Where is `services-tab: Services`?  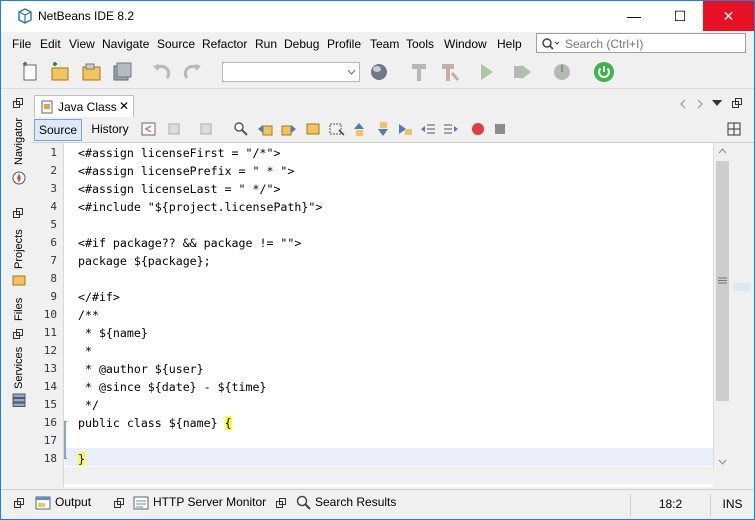
services-tab: Services is located at coordinates (19, 368).